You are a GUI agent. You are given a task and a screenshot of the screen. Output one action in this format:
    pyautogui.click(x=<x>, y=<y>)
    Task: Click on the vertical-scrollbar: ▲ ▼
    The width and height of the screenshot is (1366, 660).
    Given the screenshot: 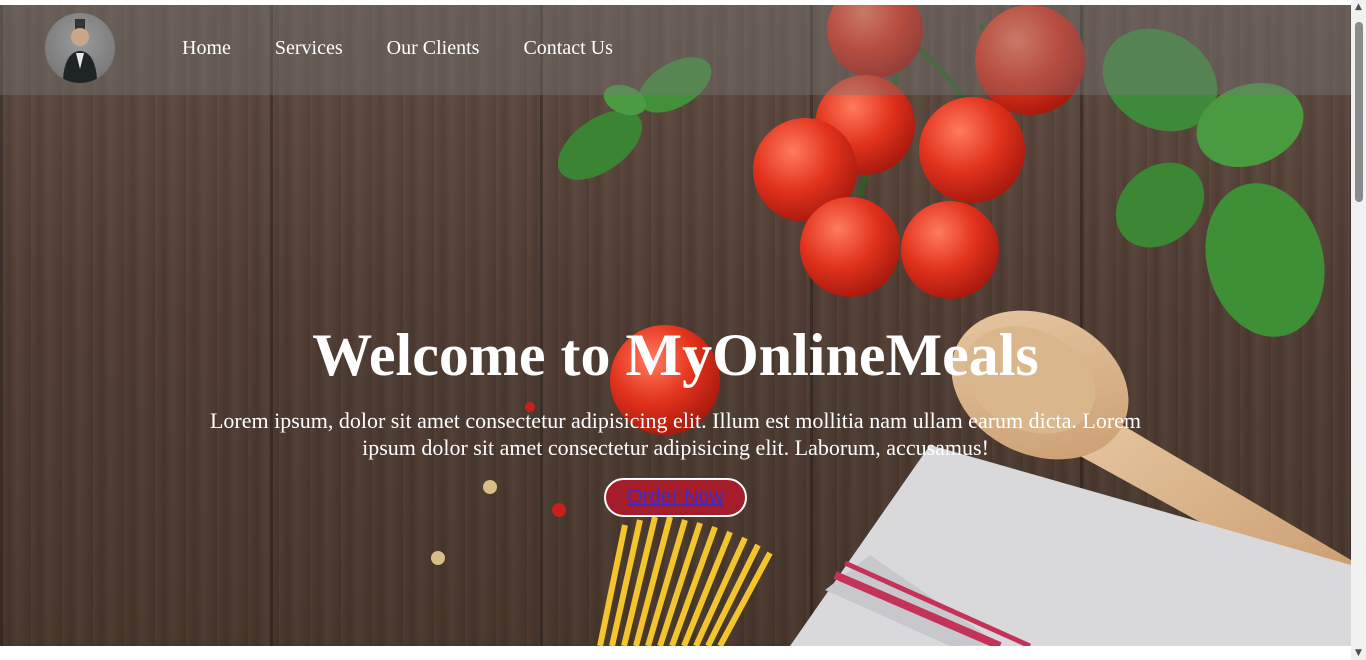 What is the action you would take?
    pyautogui.click(x=1358, y=330)
    